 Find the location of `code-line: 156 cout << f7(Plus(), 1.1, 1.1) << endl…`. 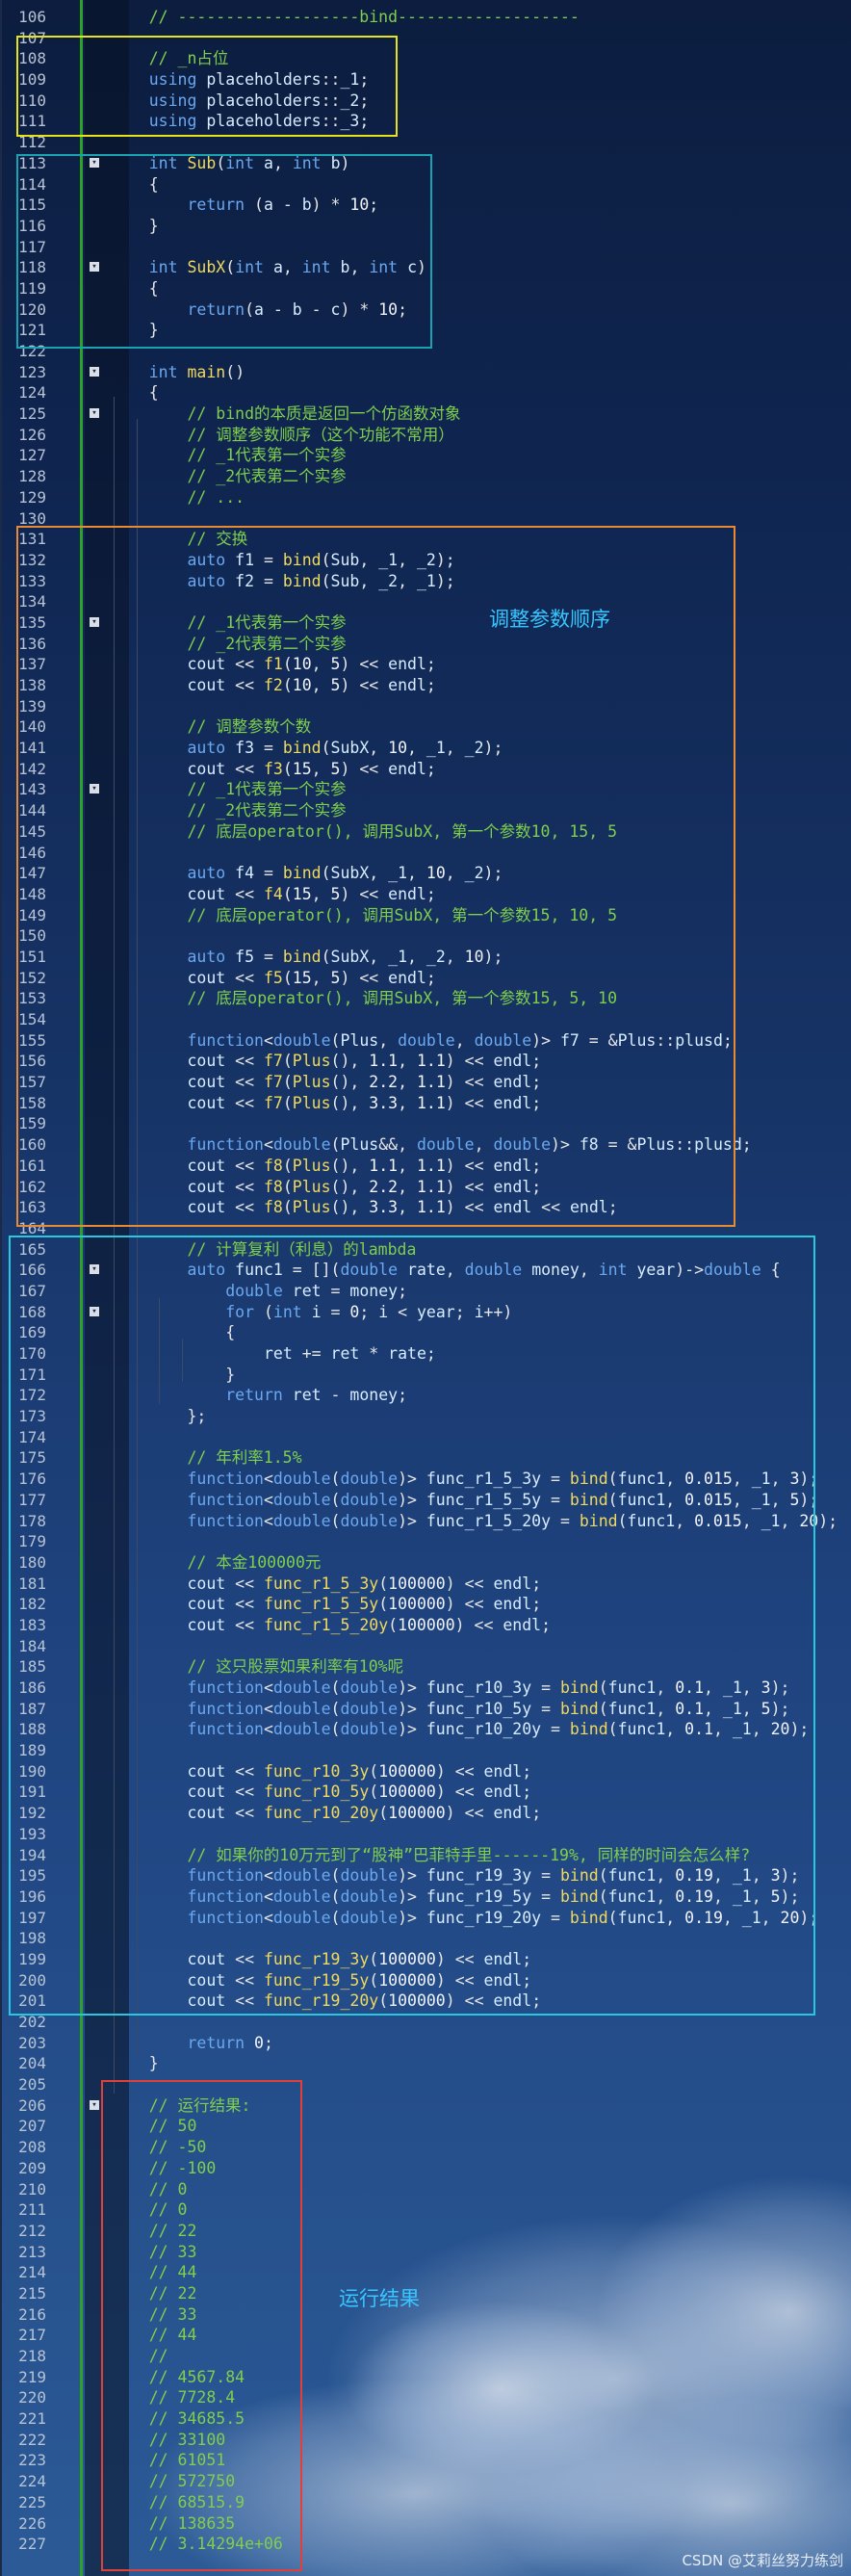

code-line: 156 cout << f7(Plus(), 1.1, 1.1) << endl… is located at coordinates (425, 1061).